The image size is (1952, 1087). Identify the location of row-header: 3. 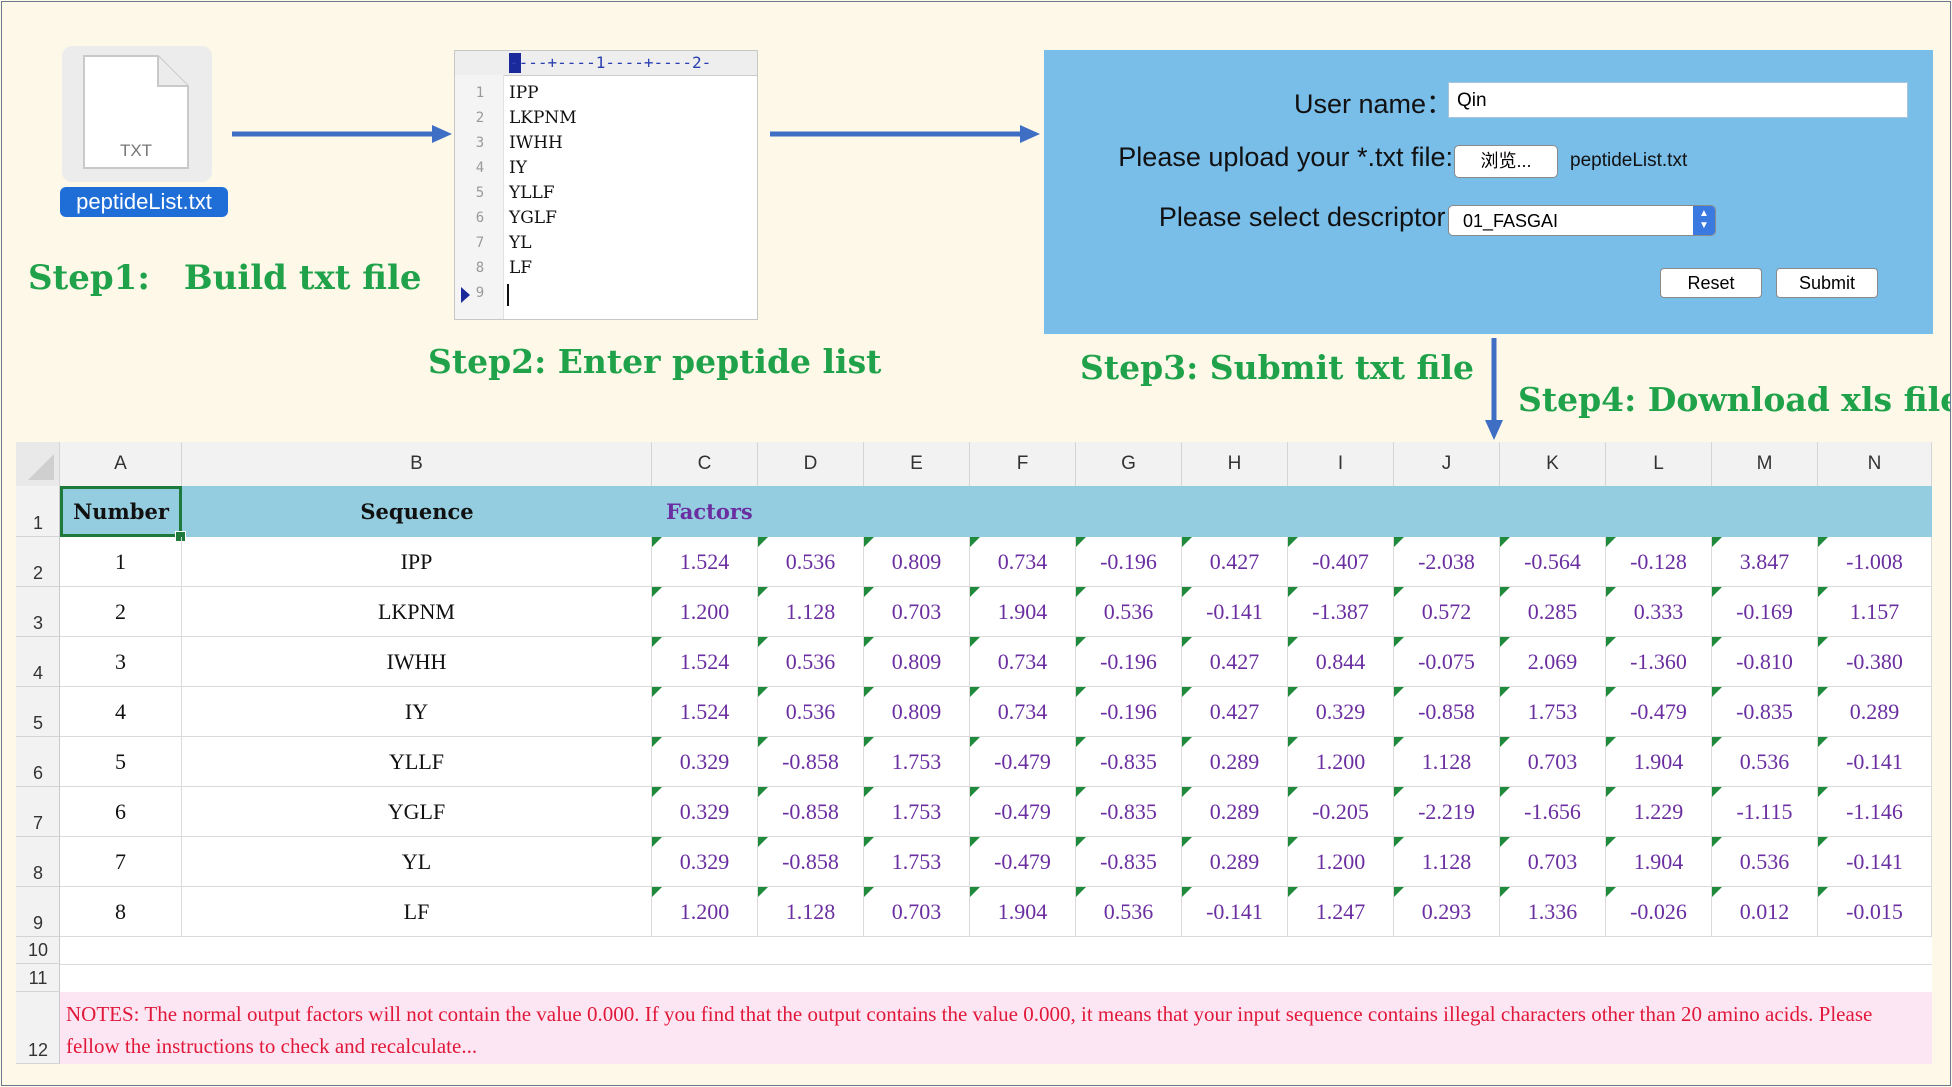
(38, 612).